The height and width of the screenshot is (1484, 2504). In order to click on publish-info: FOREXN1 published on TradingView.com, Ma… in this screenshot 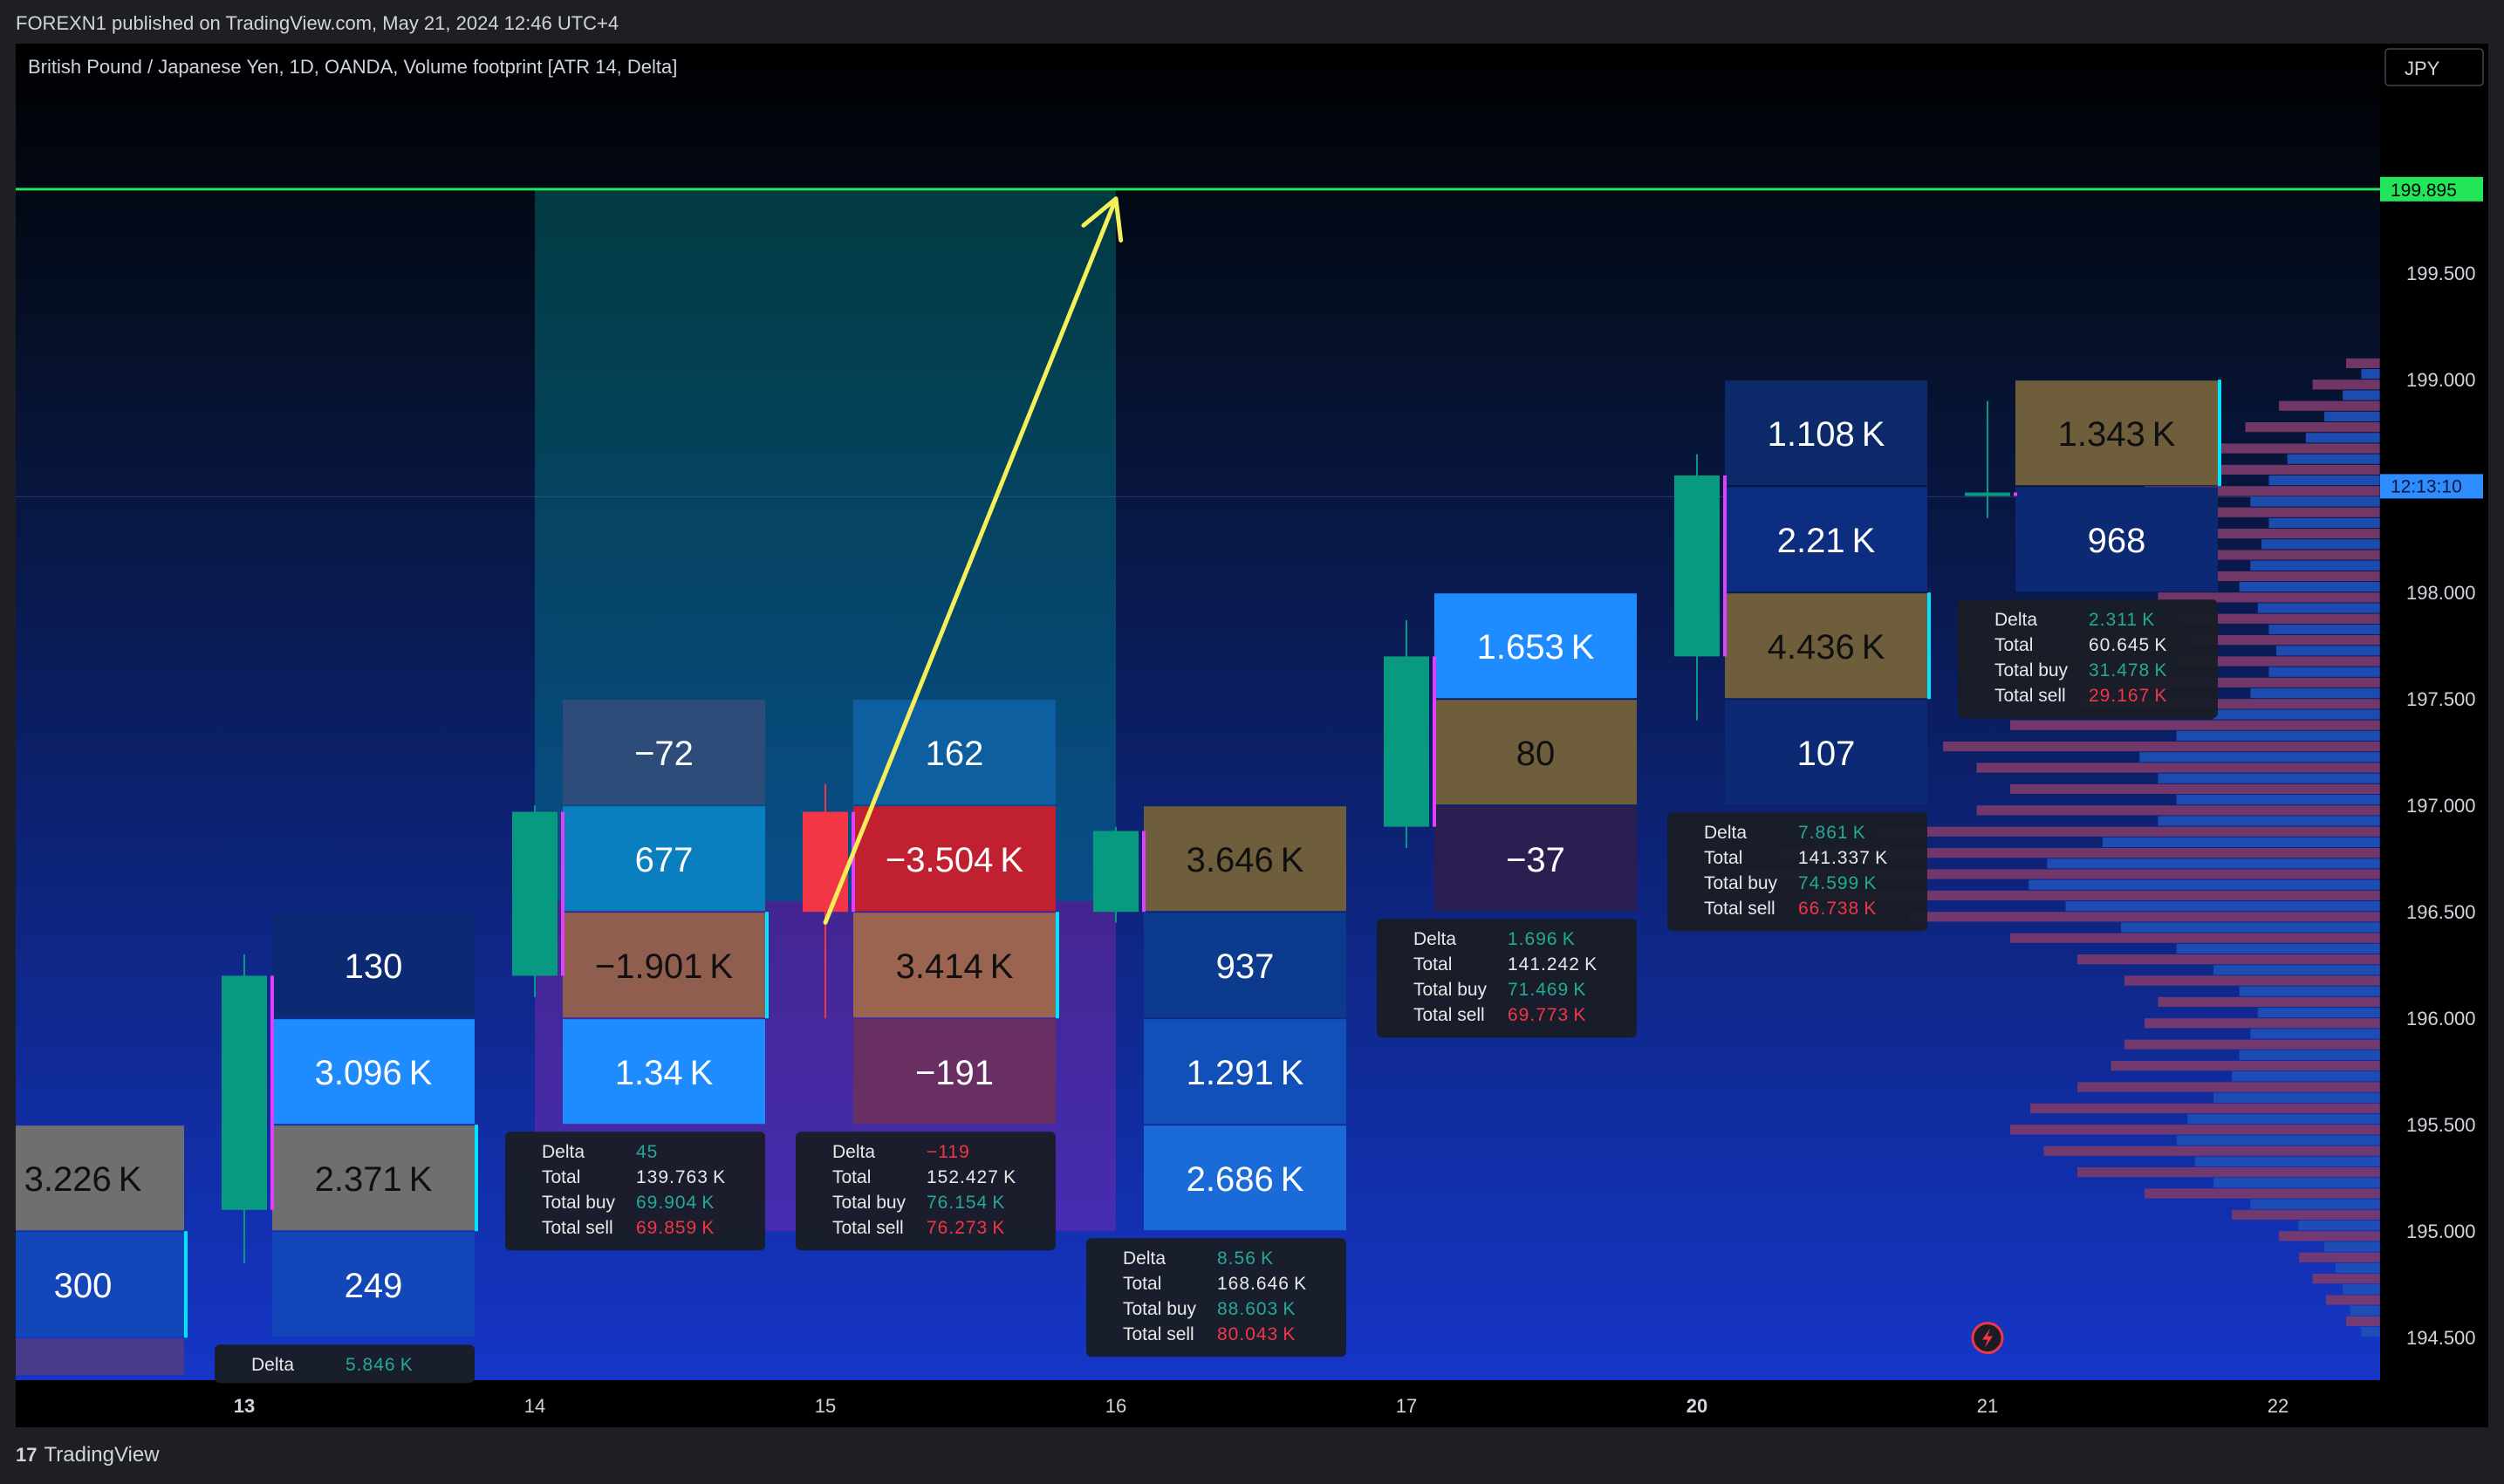, I will do `click(317, 23)`.